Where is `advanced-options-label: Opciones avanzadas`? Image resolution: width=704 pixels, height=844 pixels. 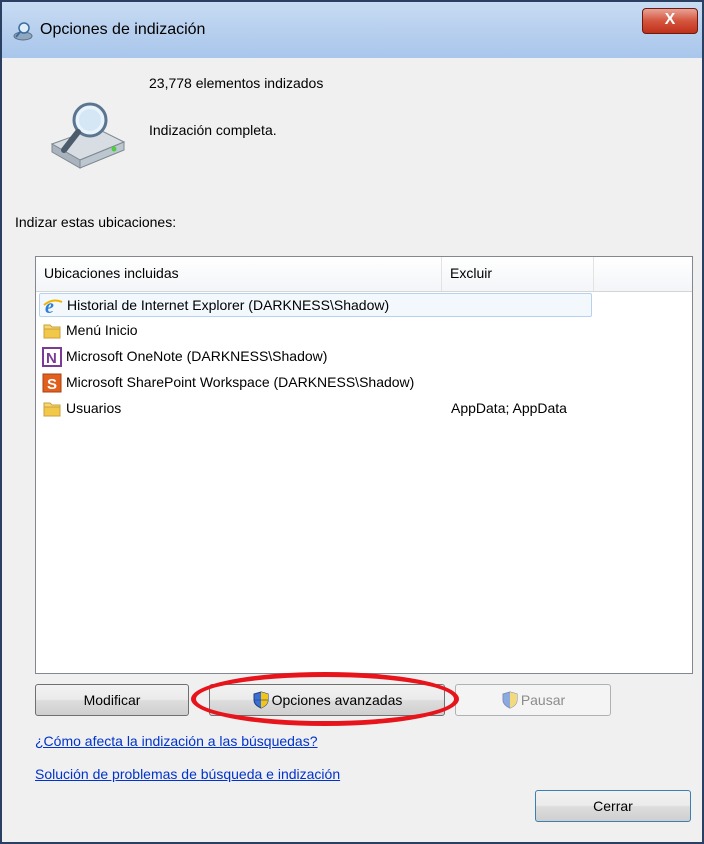
advanced-options-label: Opciones avanzadas is located at coordinates (337, 700).